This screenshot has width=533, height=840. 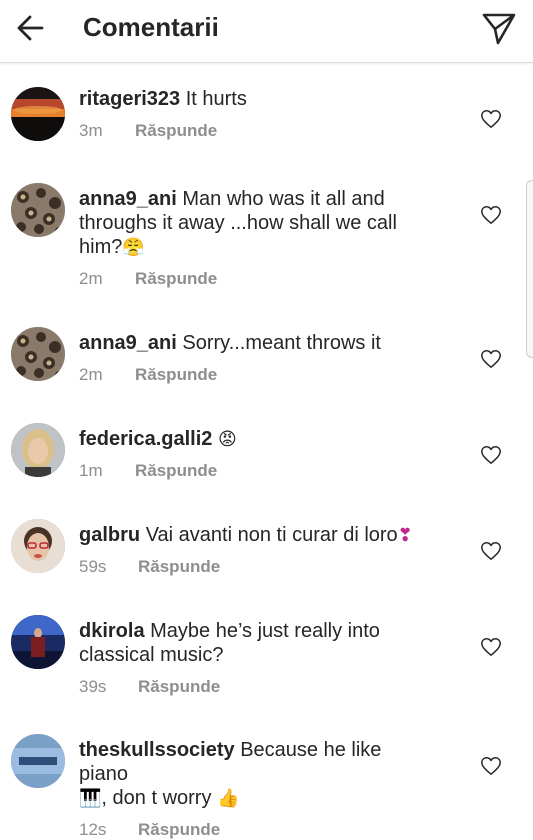 I want to click on page-title: Comentarii, so click(x=151, y=27).